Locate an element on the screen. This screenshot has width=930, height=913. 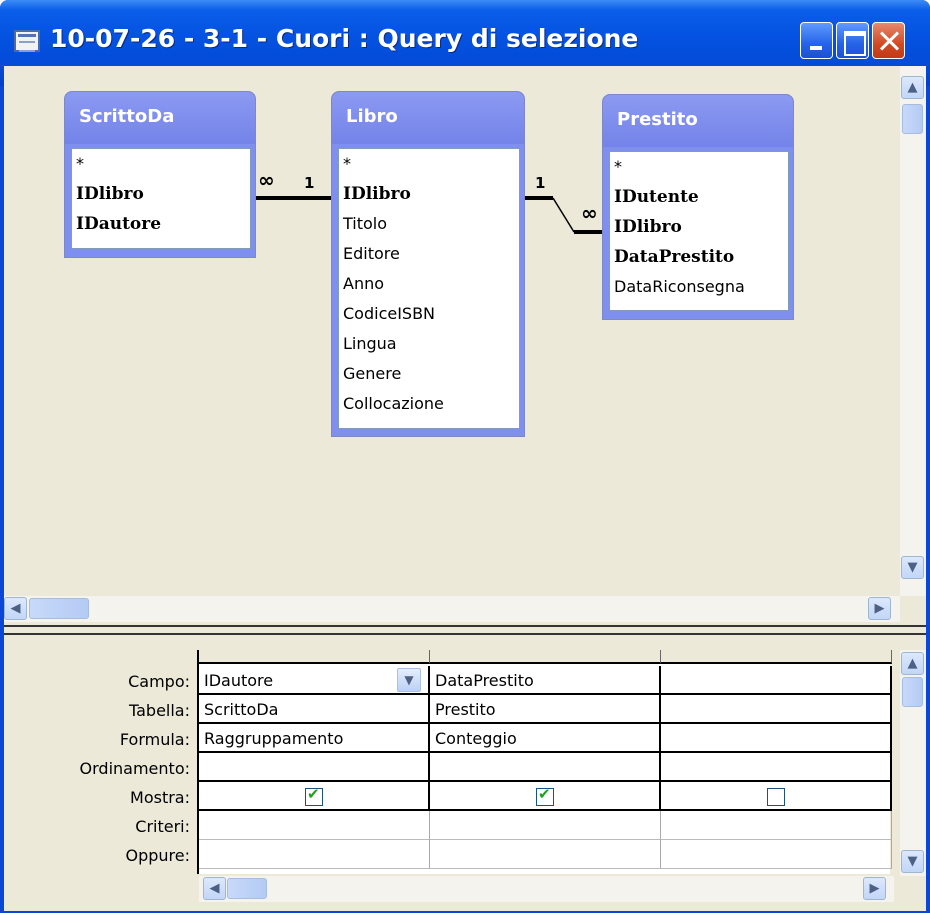
field-item: Genere is located at coordinates (372, 374).